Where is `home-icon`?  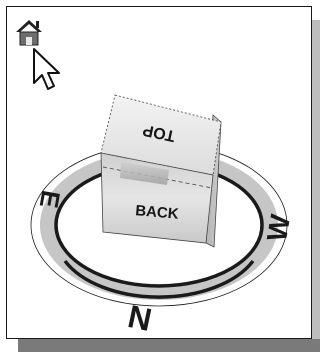 home-icon is located at coordinates (29, 33).